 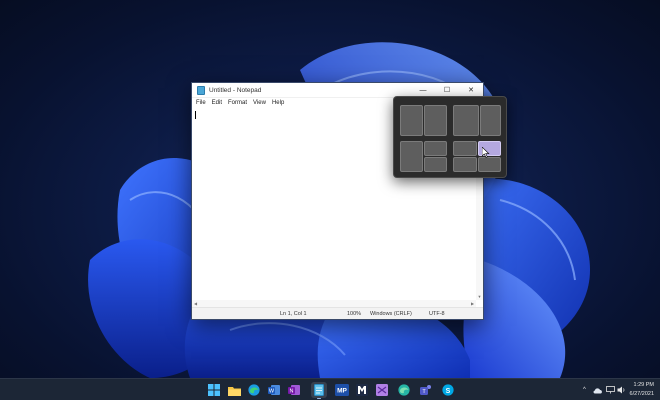 What do you see at coordinates (465, 164) in the screenshot?
I see `snap-zone-grid-bottom-left` at bounding box center [465, 164].